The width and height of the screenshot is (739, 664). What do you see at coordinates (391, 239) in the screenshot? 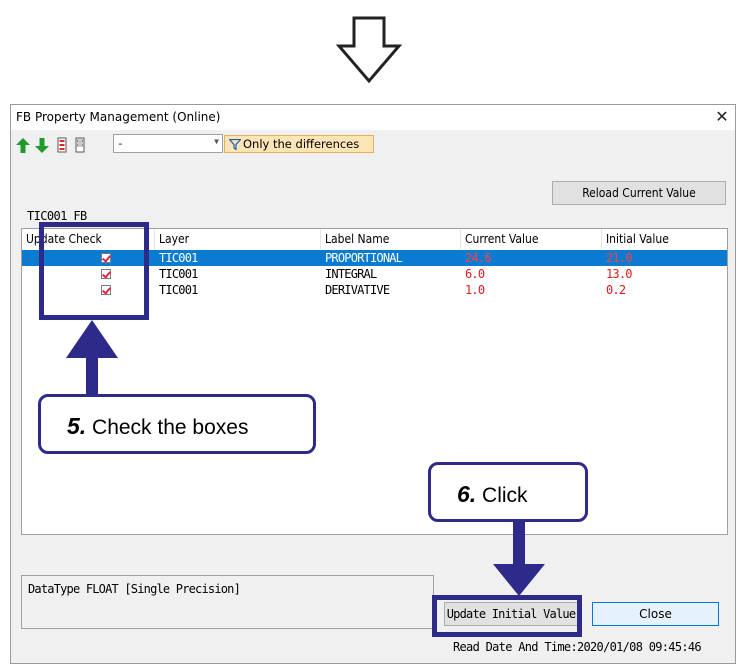
I see `column-header-label-name: Label Name` at bounding box center [391, 239].